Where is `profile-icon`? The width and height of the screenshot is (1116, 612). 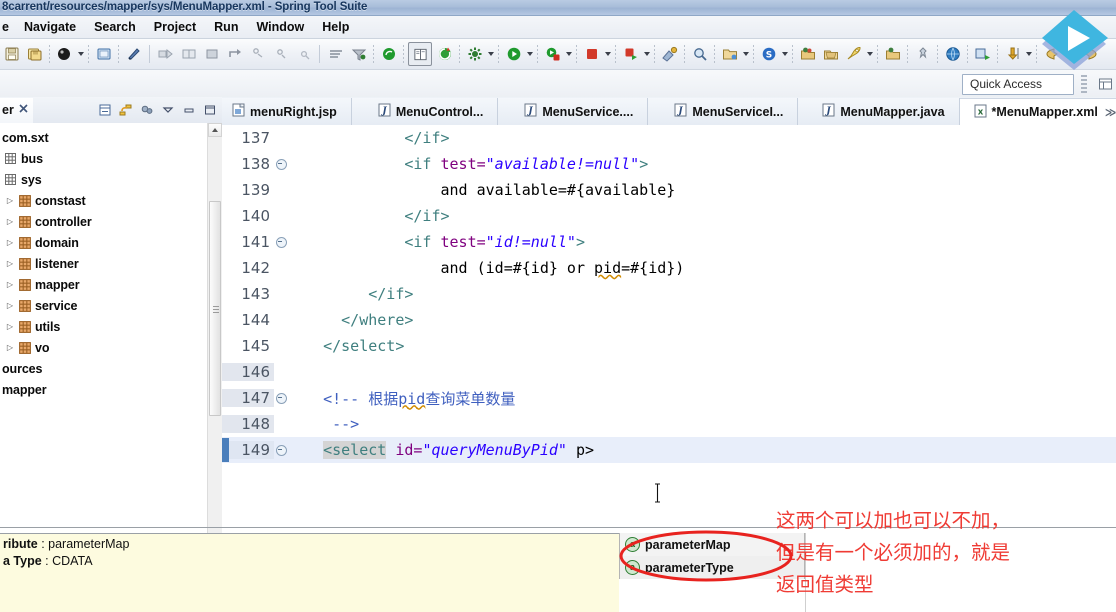
profile-icon is located at coordinates (630, 54).